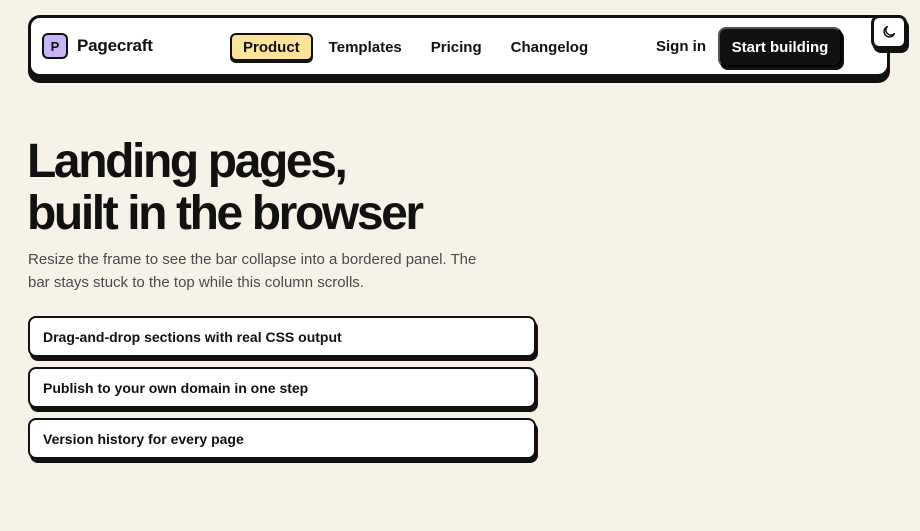  What do you see at coordinates (681, 46) in the screenshot?
I see `sign-in-link: Sign in` at bounding box center [681, 46].